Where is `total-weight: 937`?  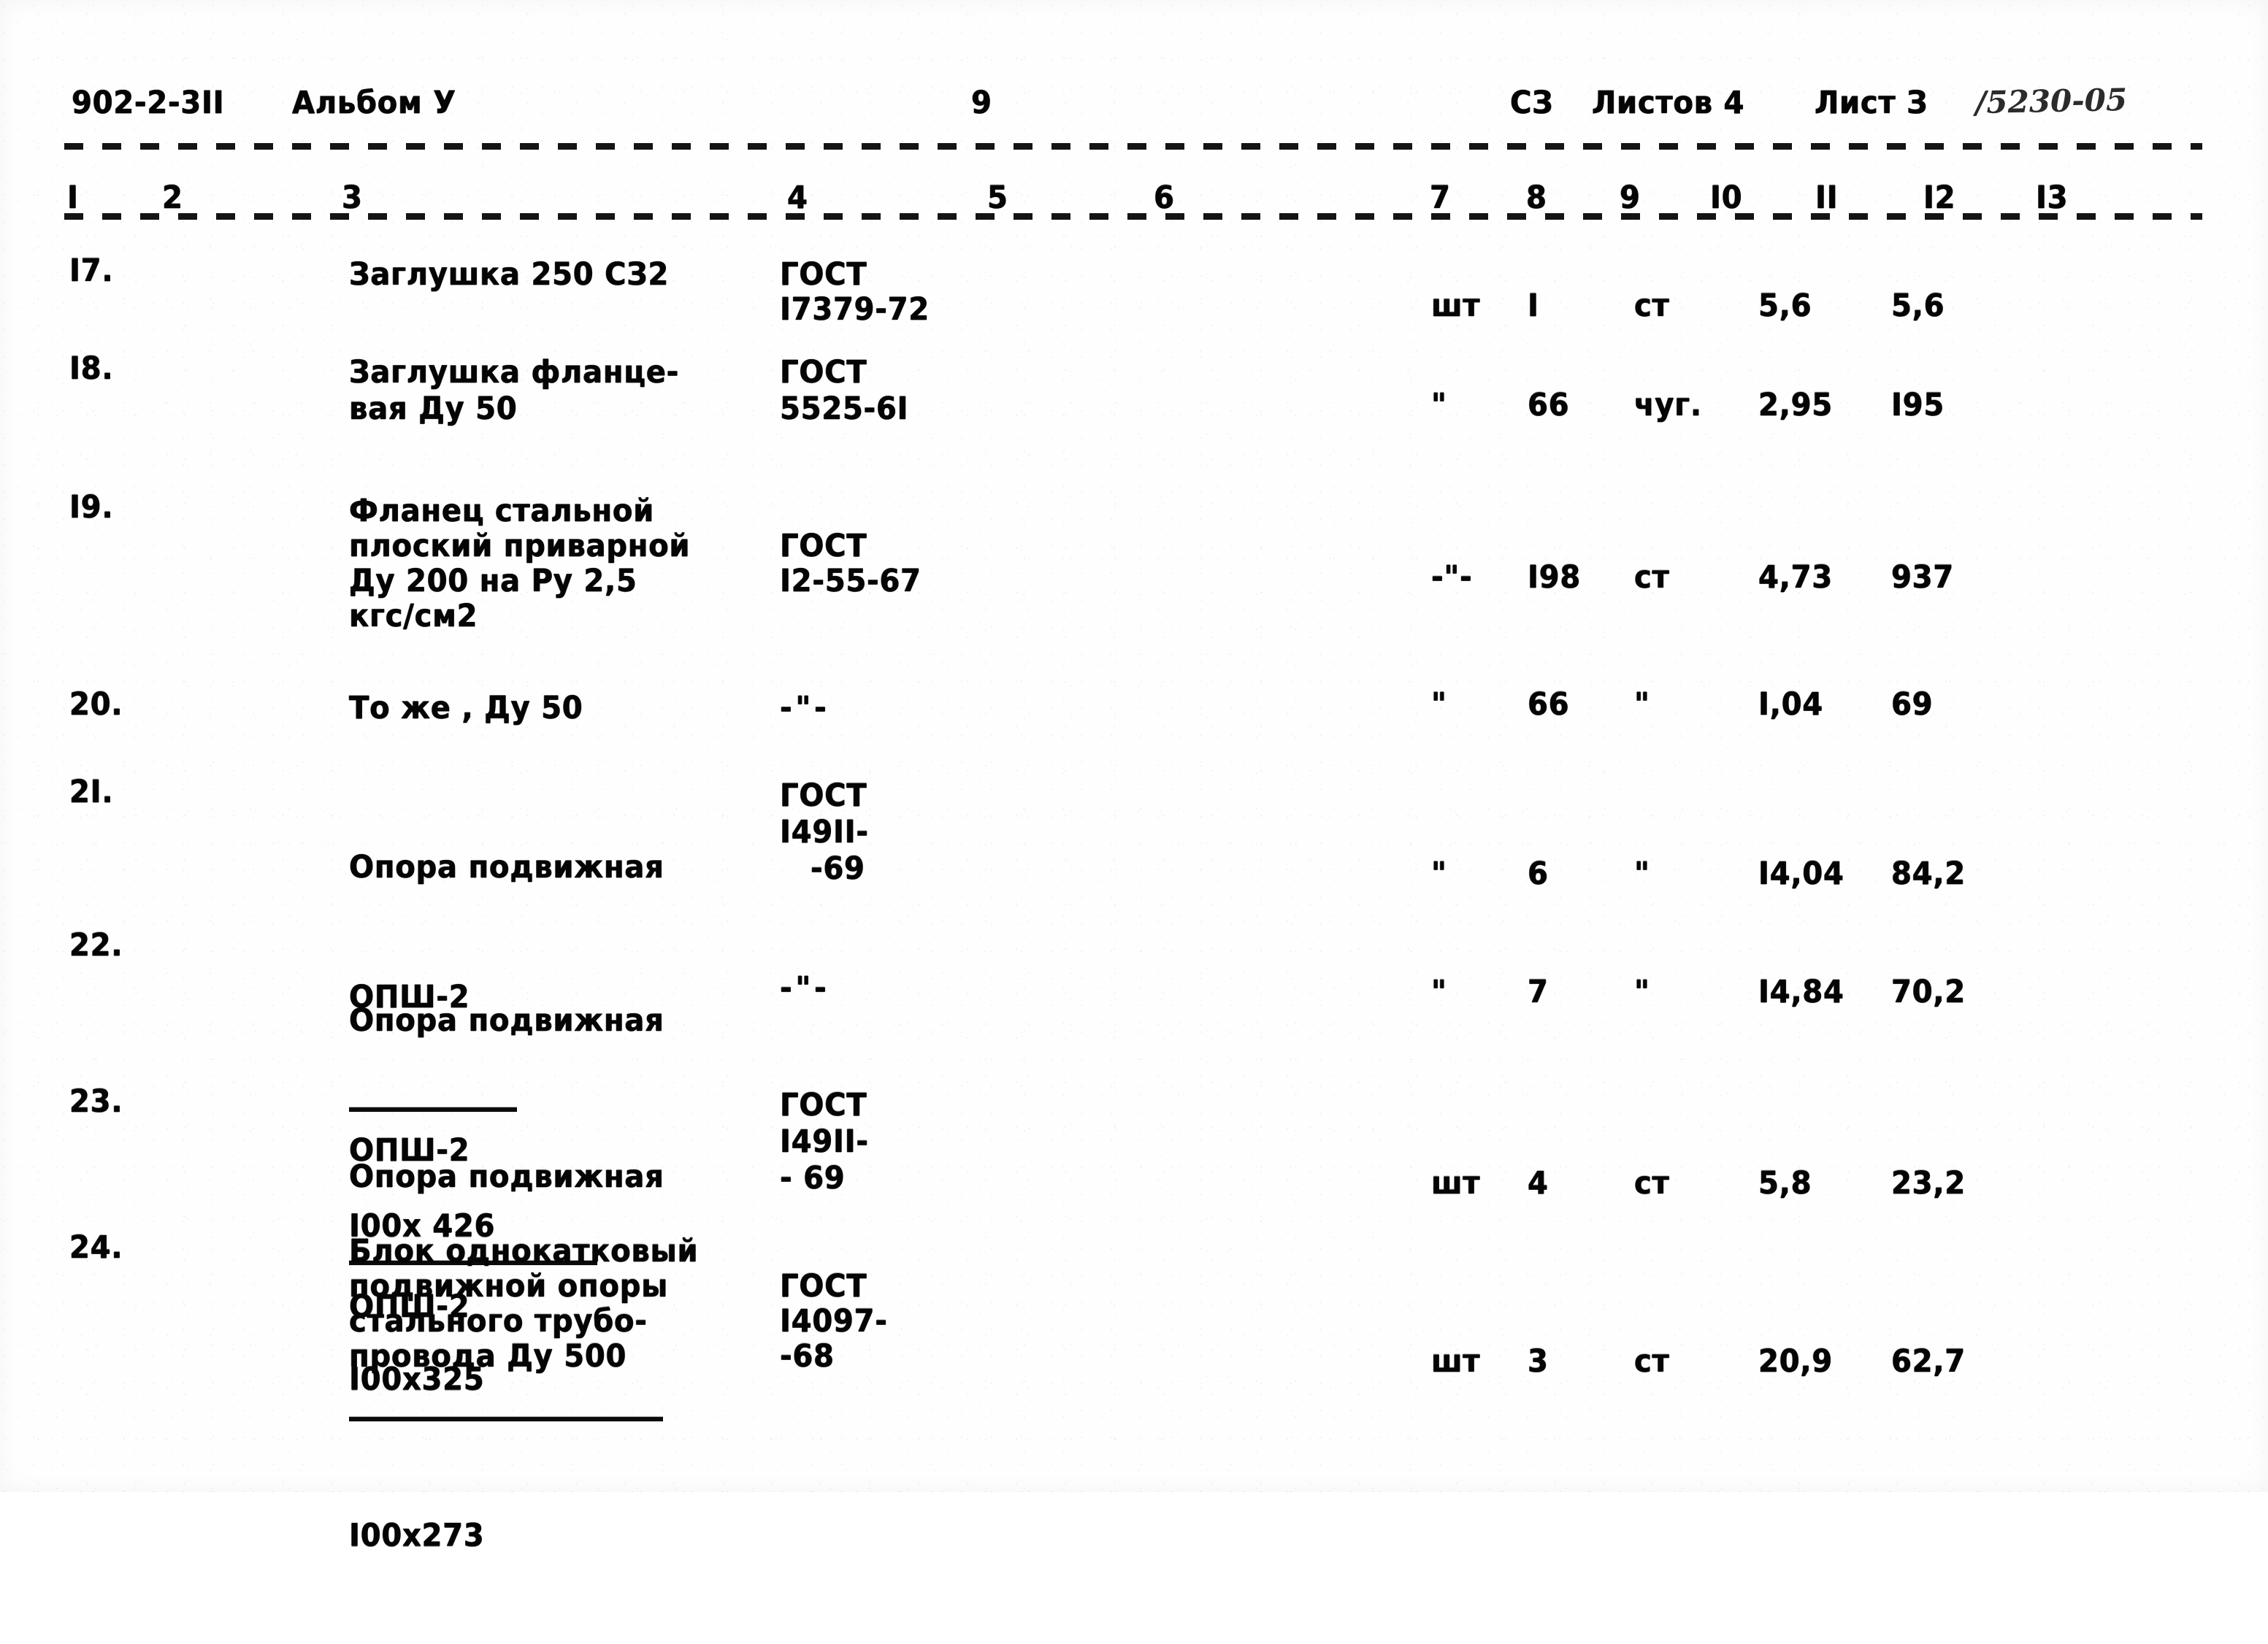
total-weight: 937 is located at coordinates (1922, 577).